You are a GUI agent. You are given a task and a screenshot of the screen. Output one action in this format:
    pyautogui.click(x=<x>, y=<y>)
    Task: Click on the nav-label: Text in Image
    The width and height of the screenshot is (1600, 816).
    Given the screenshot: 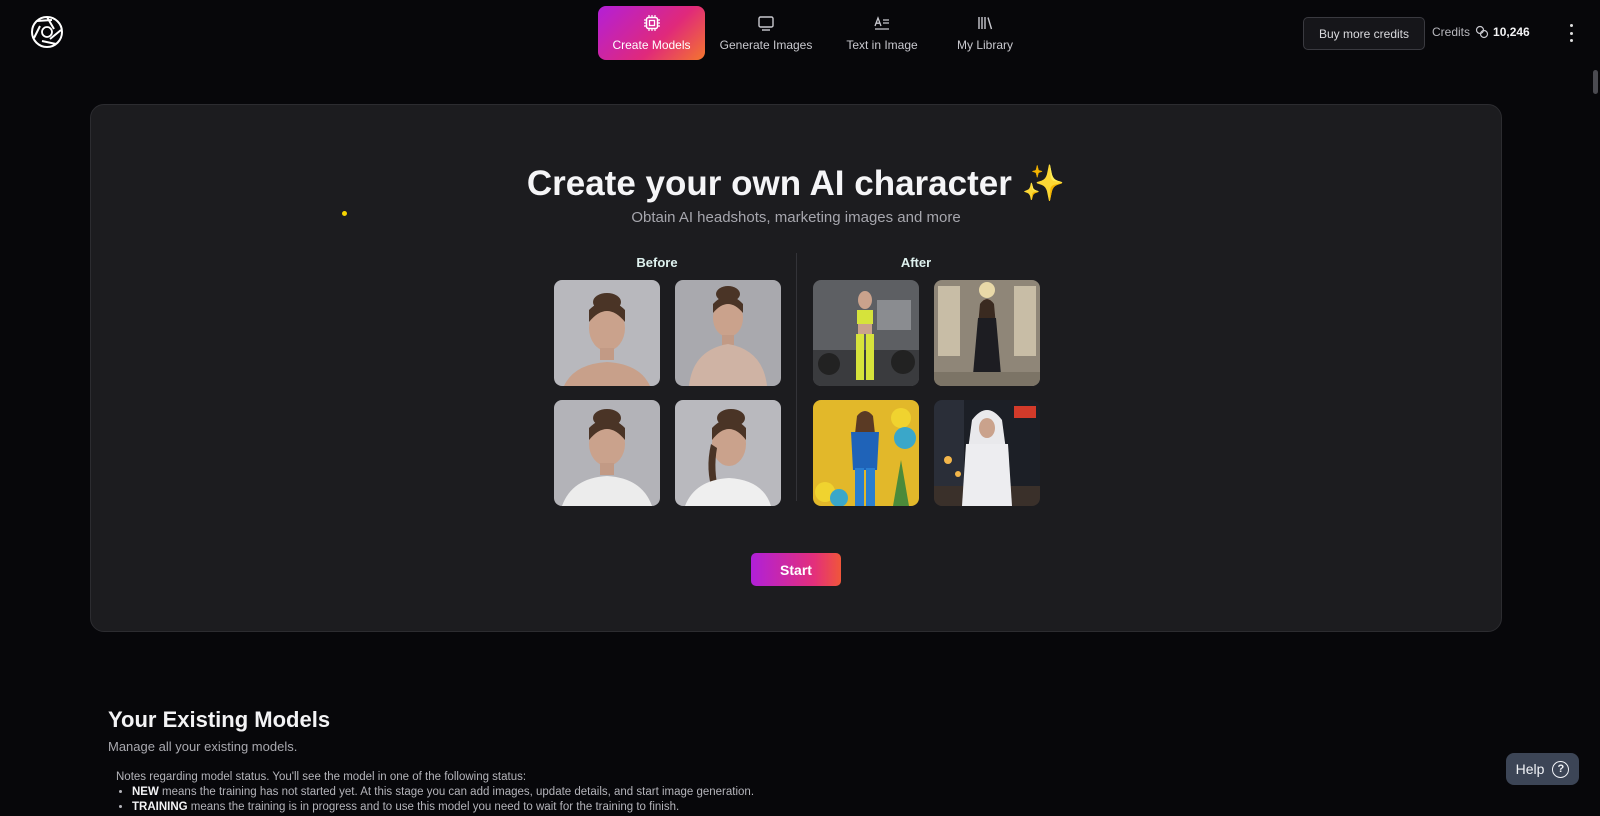 What is the action you would take?
    pyautogui.click(x=882, y=45)
    